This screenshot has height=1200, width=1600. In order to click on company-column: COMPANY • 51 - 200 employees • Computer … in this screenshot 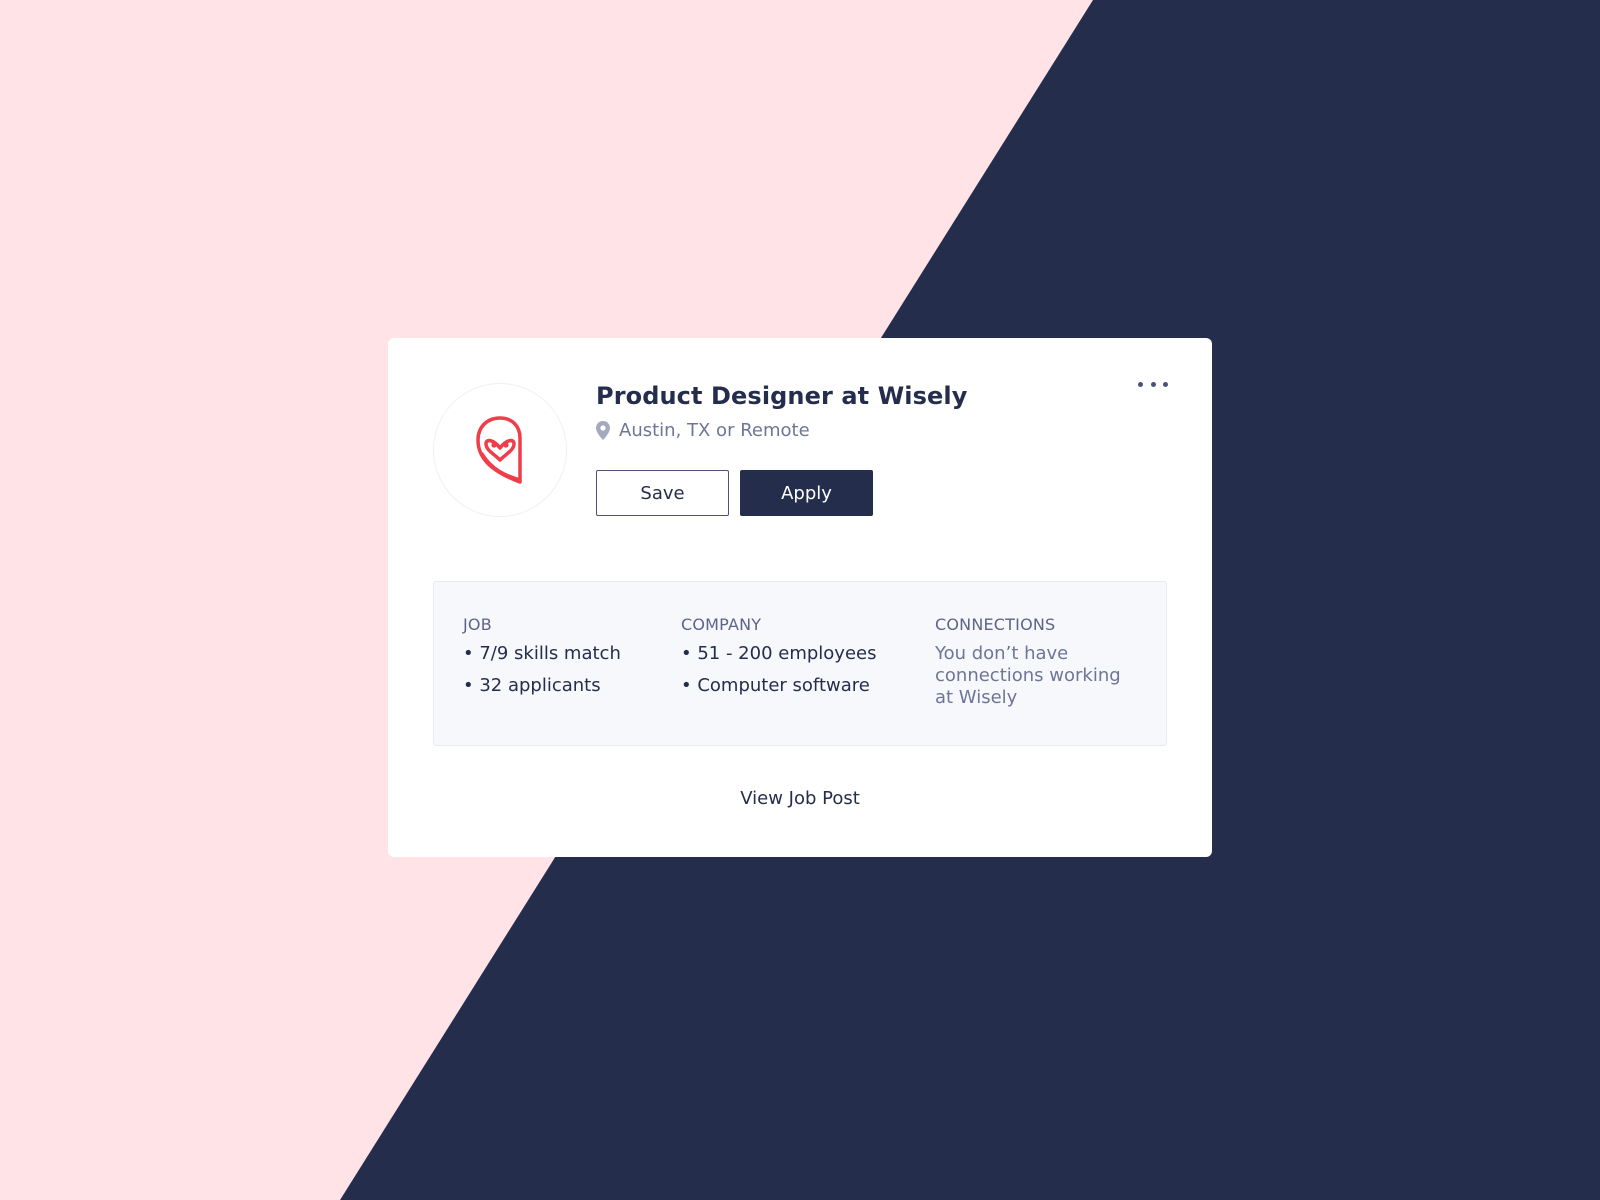, I will do `click(796, 661)`.